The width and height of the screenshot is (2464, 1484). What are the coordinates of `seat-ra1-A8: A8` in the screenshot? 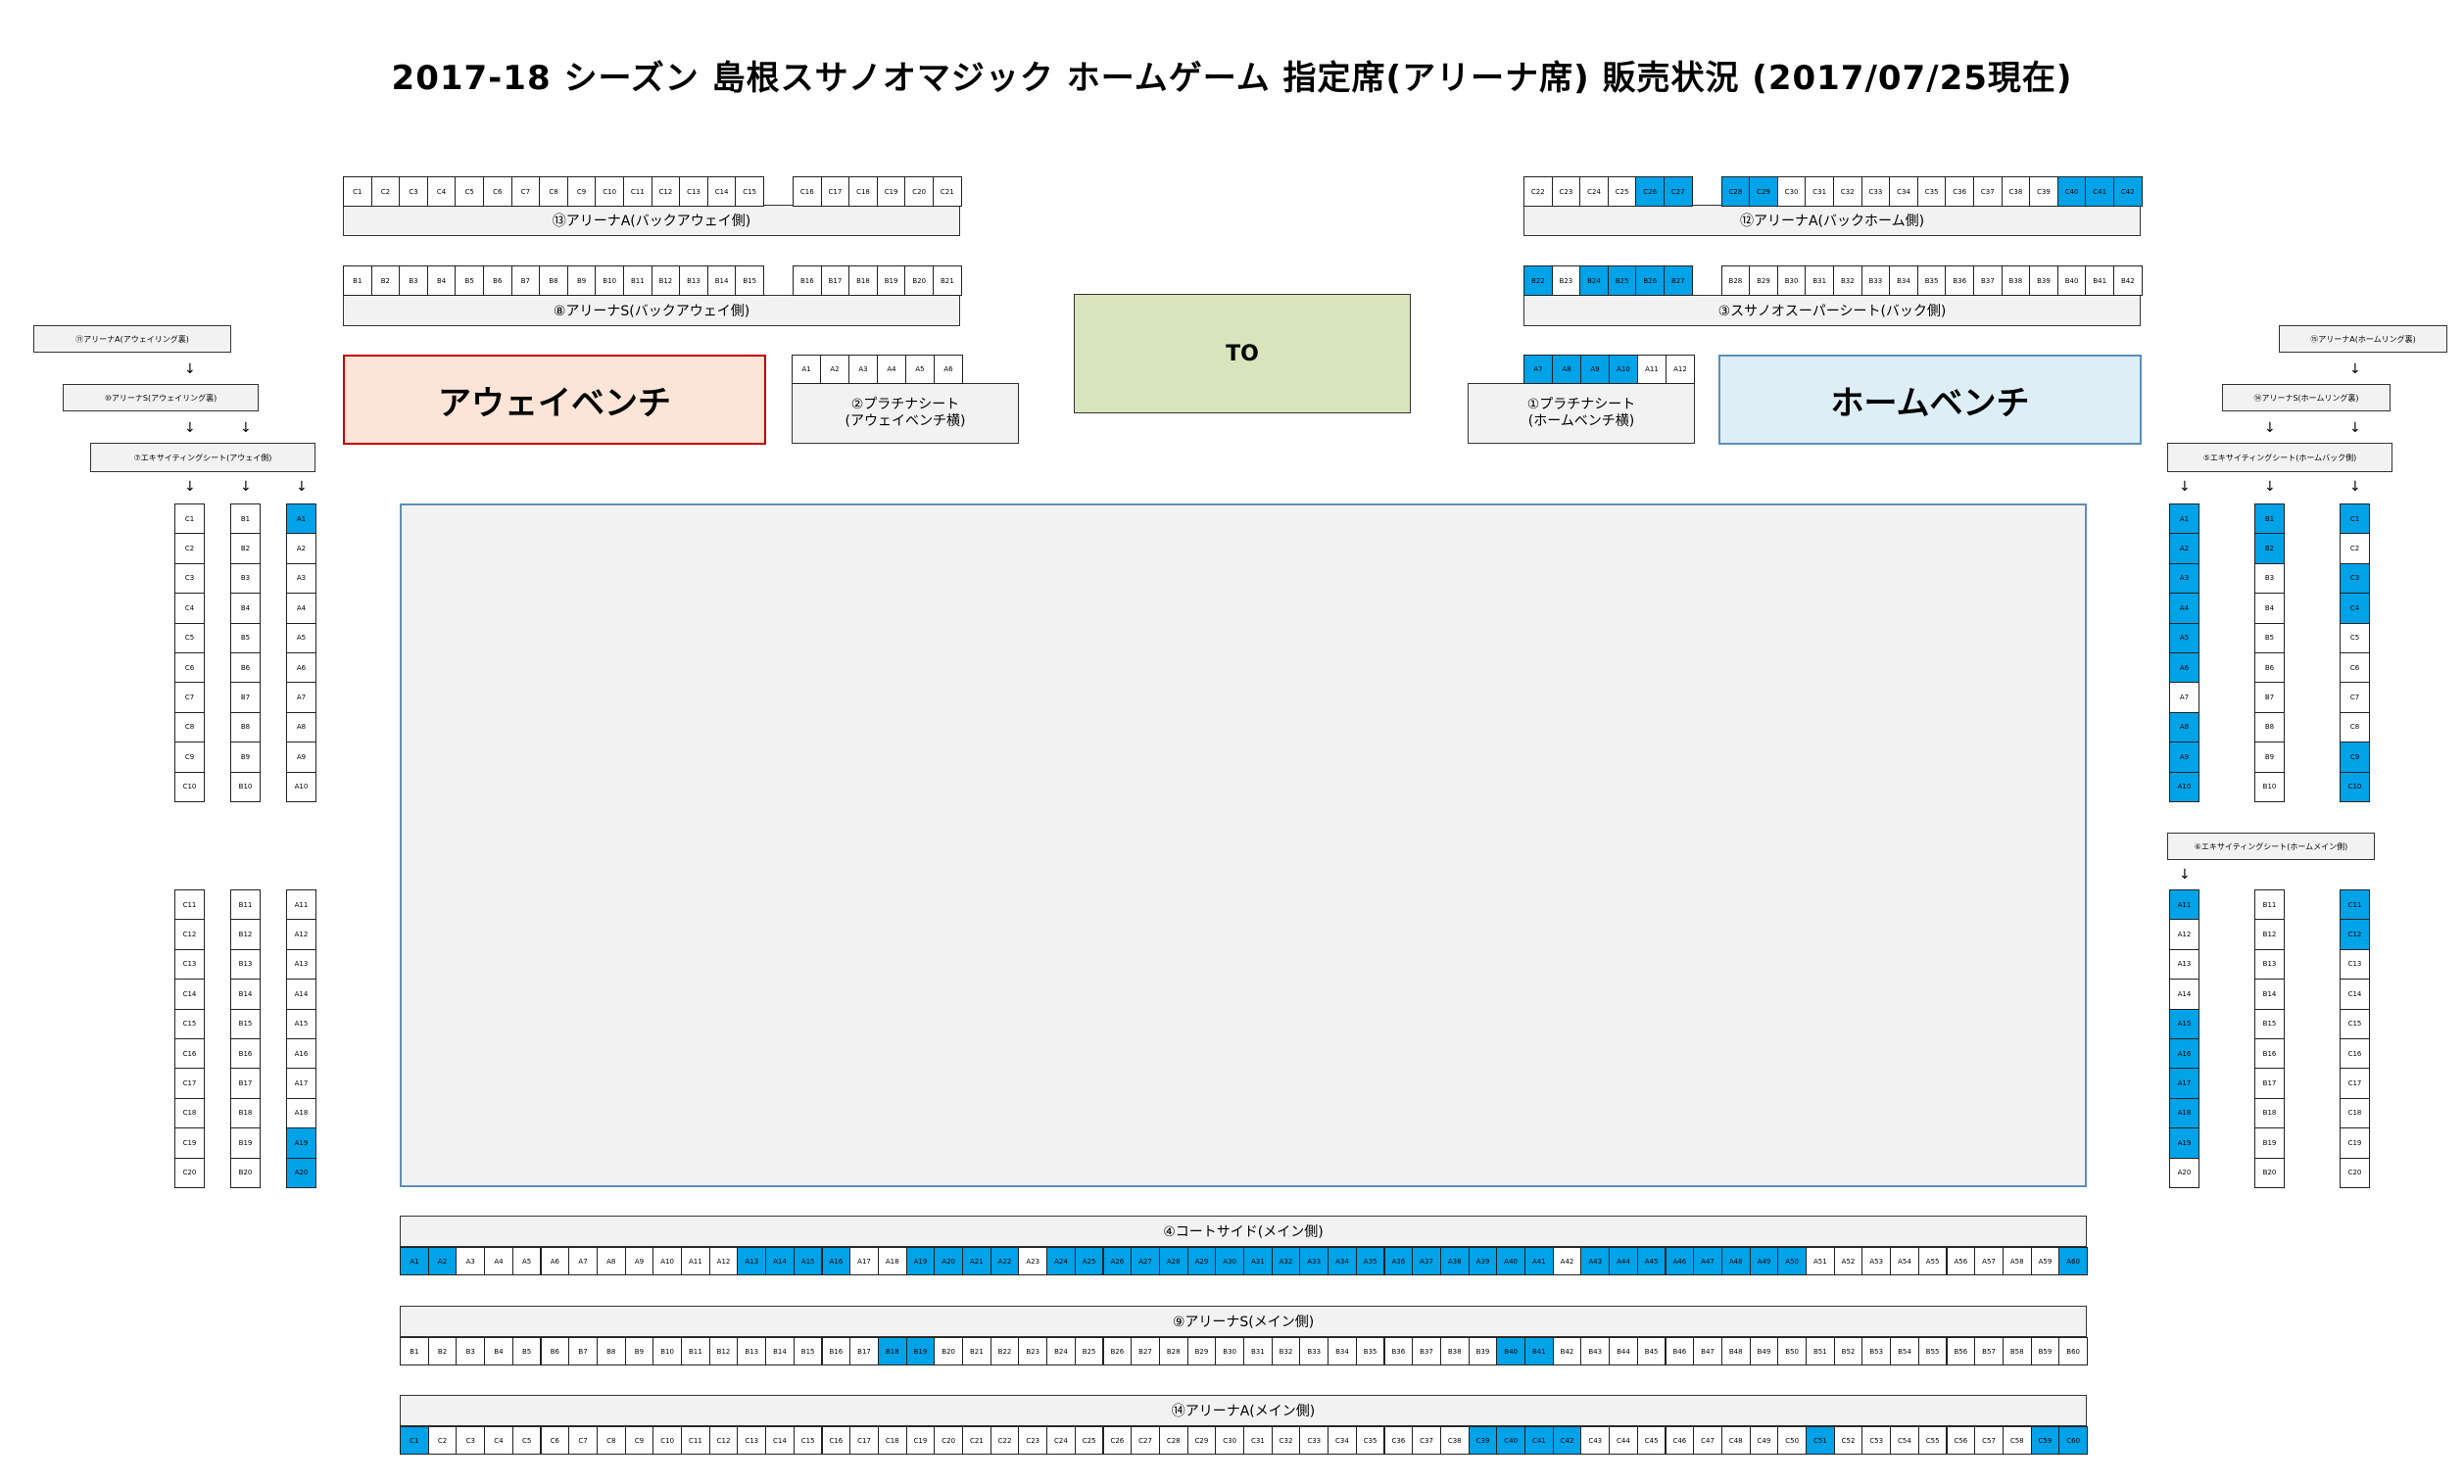 It's located at (2184, 727).